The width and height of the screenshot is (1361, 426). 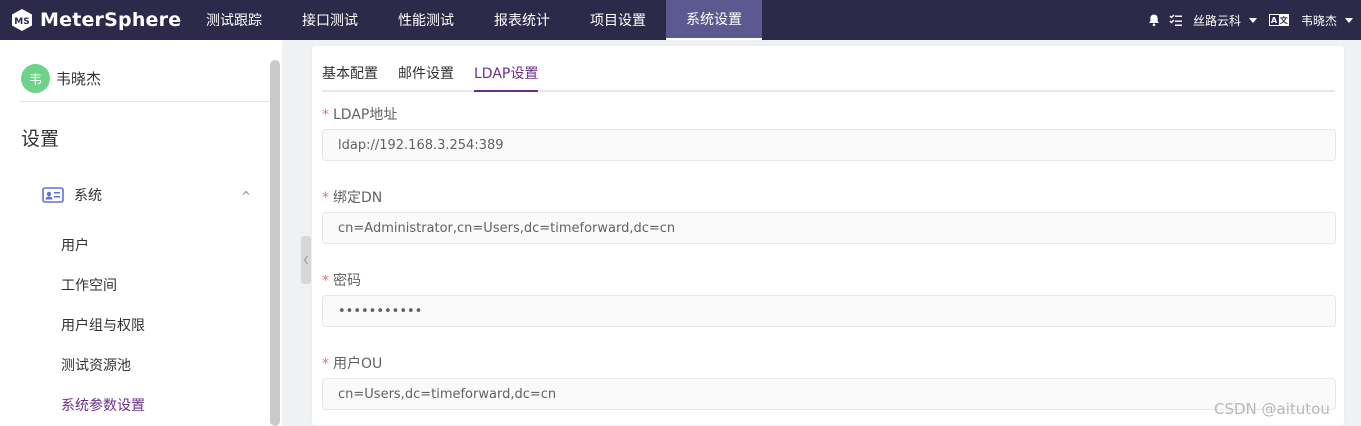 What do you see at coordinates (714, 20) in the screenshot?
I see `nav-system-settings: 系统设置` at bounding box center [714, 20].